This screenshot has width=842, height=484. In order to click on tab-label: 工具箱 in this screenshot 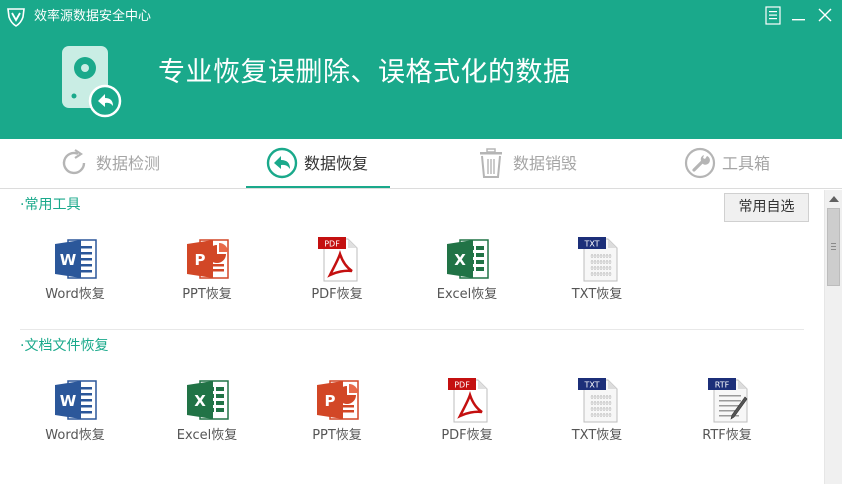, I will do `click(746, 163)`.